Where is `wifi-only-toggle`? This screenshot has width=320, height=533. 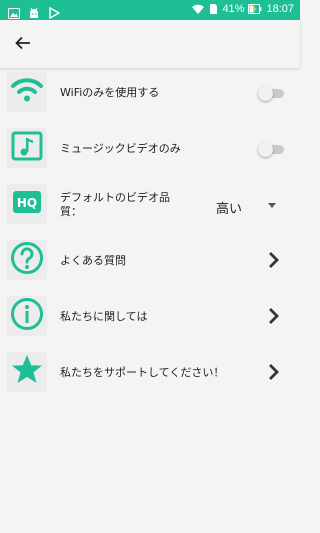
wifi-only-toggle is located at coordinates (272, 93).